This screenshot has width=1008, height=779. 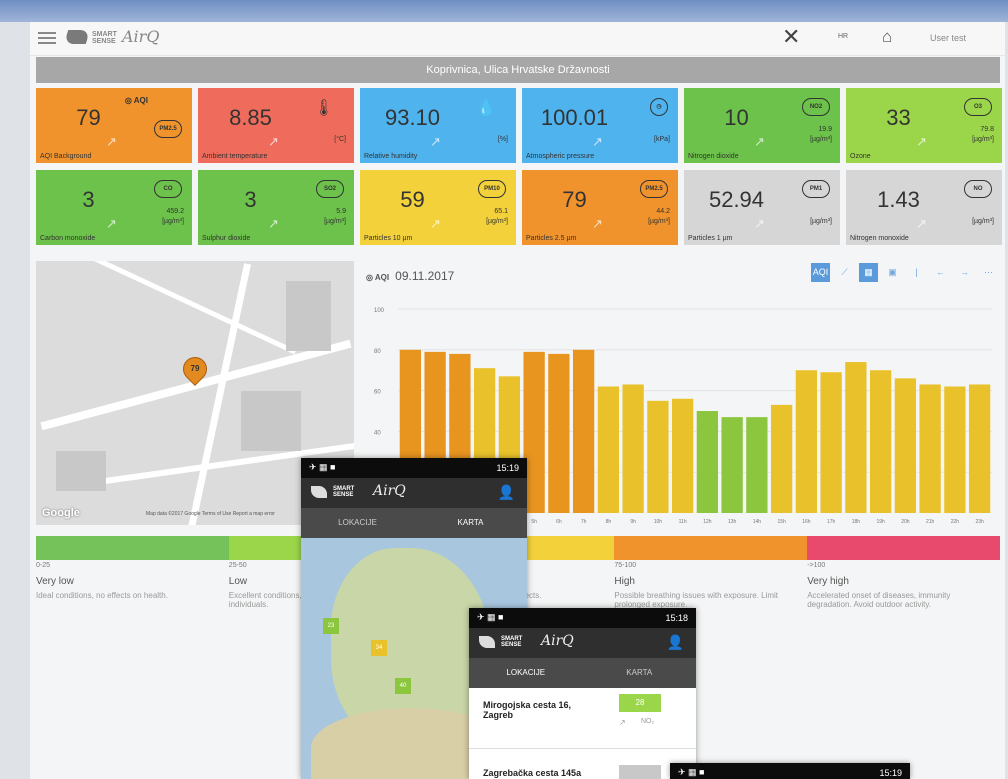 What do you see at coordinates (816, 189) in the screenshot?
I see `pollutant-cloud-icon: PM1` at bounding box center [816, 189].